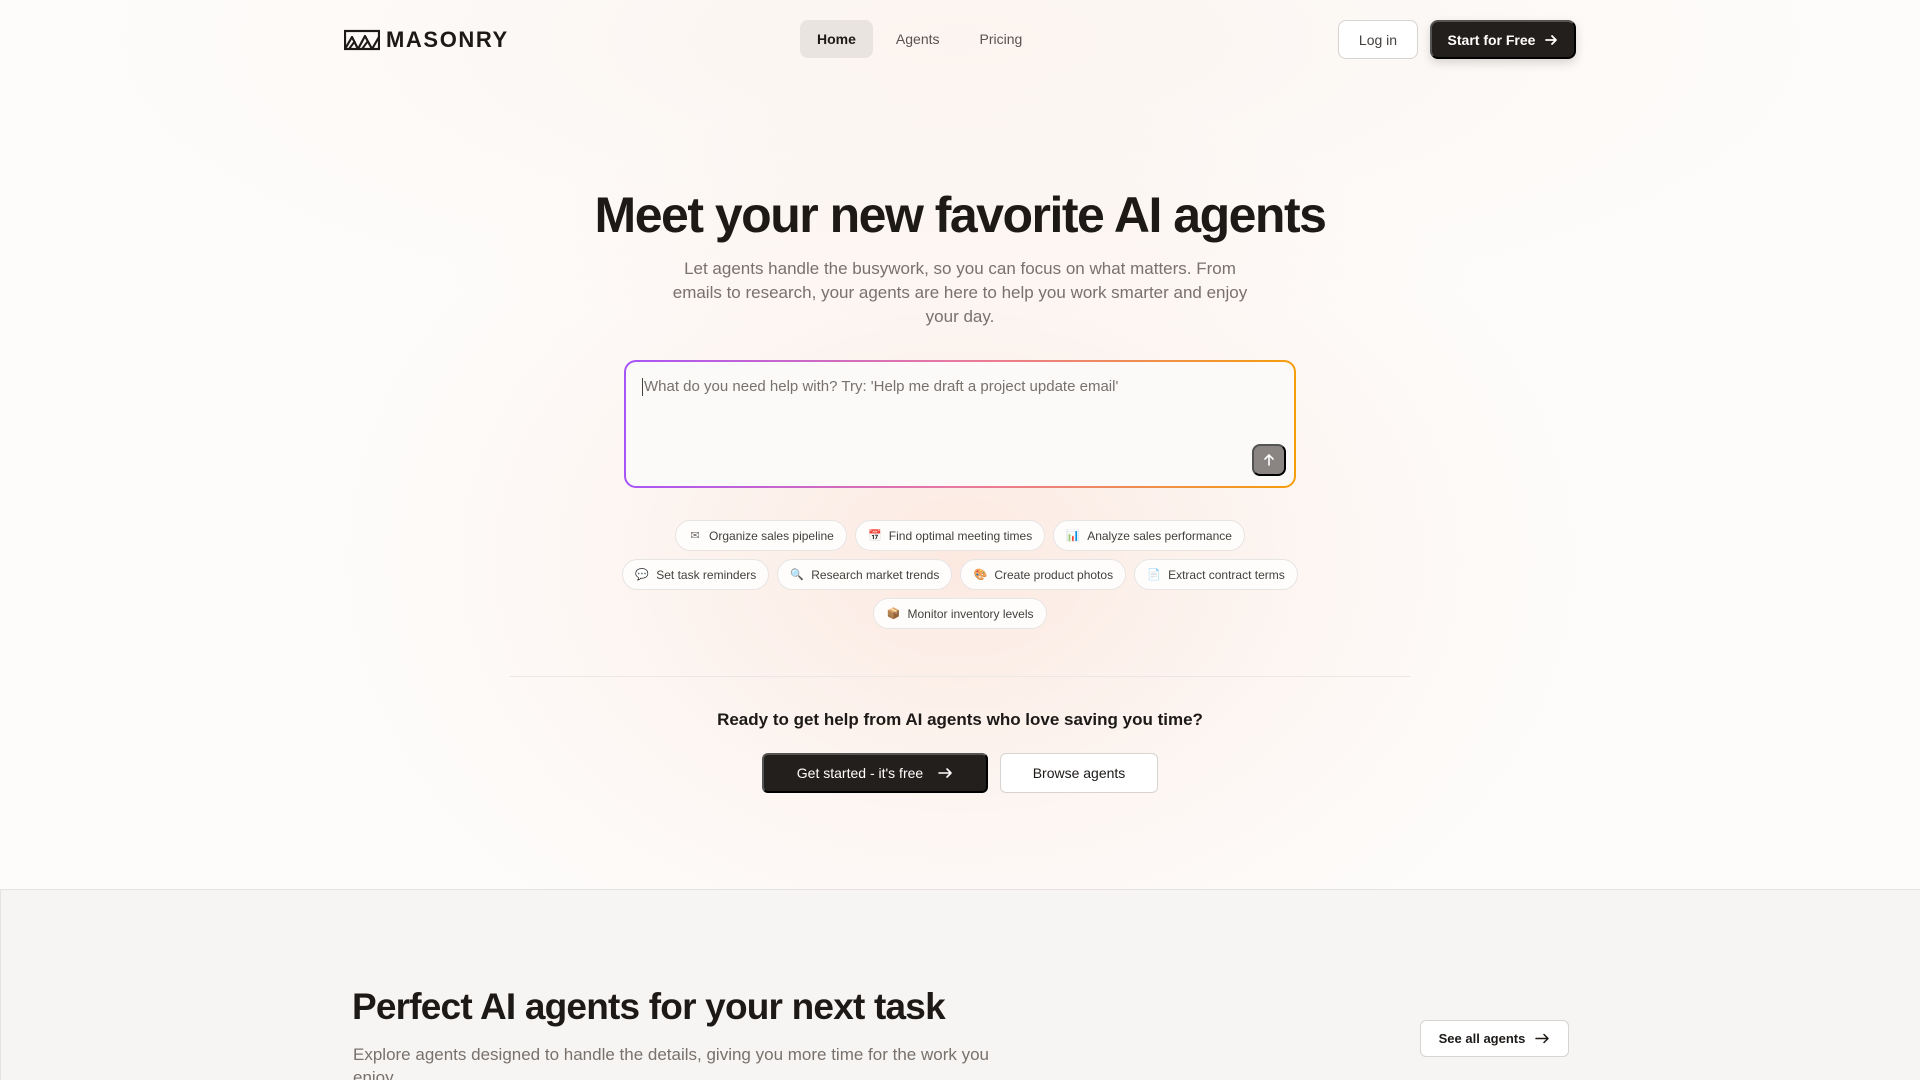  I want to click on arrow-up-icon, so click(1269, 460).